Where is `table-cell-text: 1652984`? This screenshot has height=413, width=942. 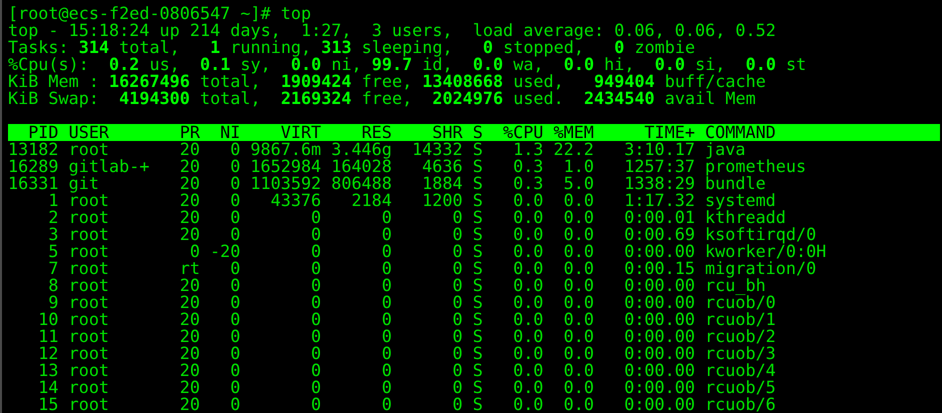 table-cell-text: 1652984 is located at coordinates (285, 166).